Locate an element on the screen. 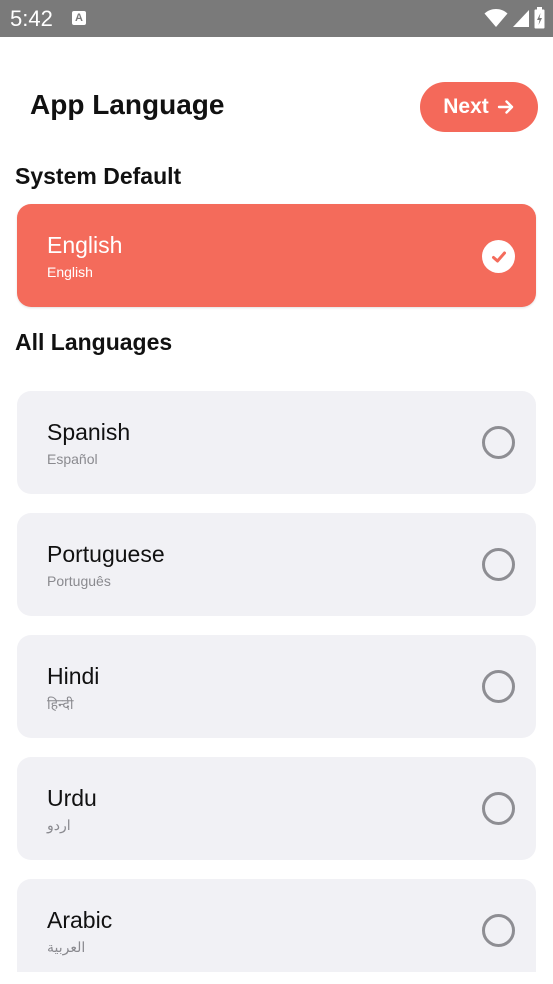  language-option-hindi: Hindi हिन्दी is located at coordinates (276, 686).